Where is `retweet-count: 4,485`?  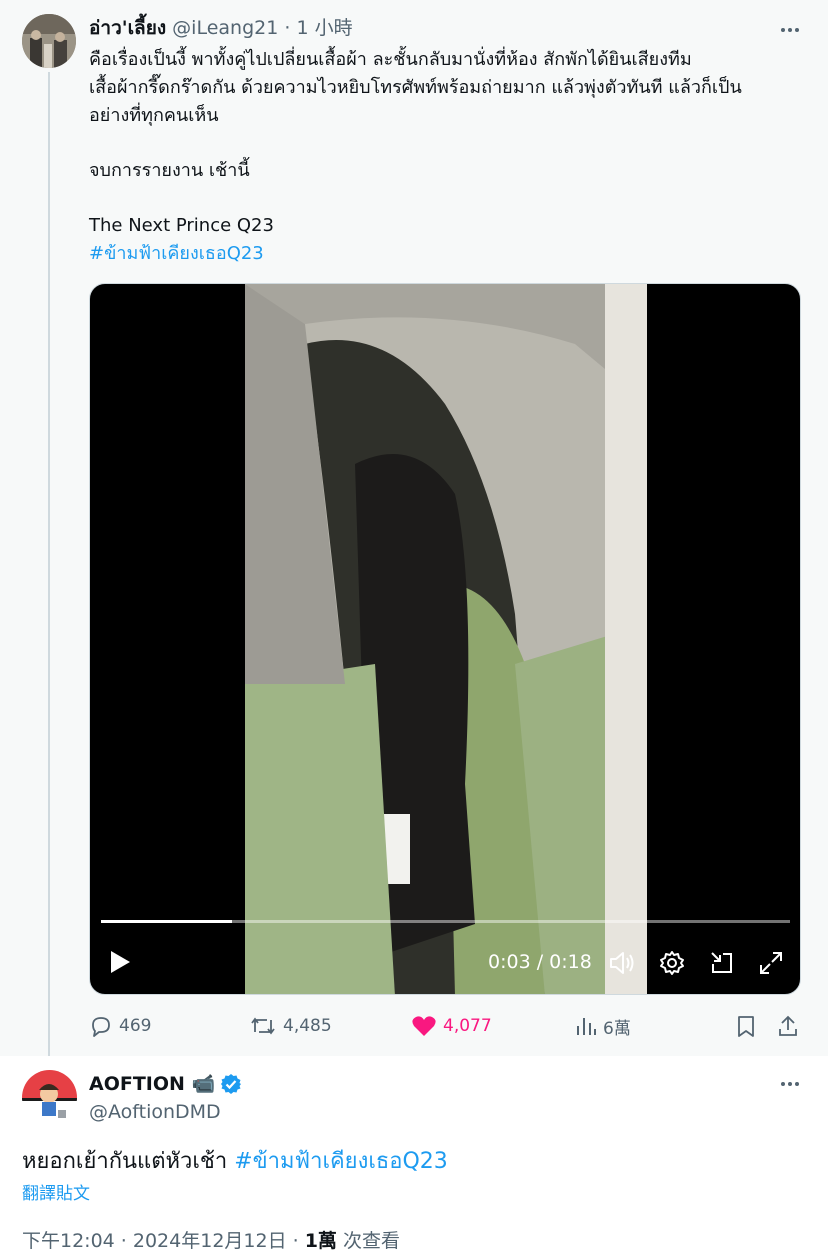 retweet-count: 4,485 is located at coordinates (307, 1026).